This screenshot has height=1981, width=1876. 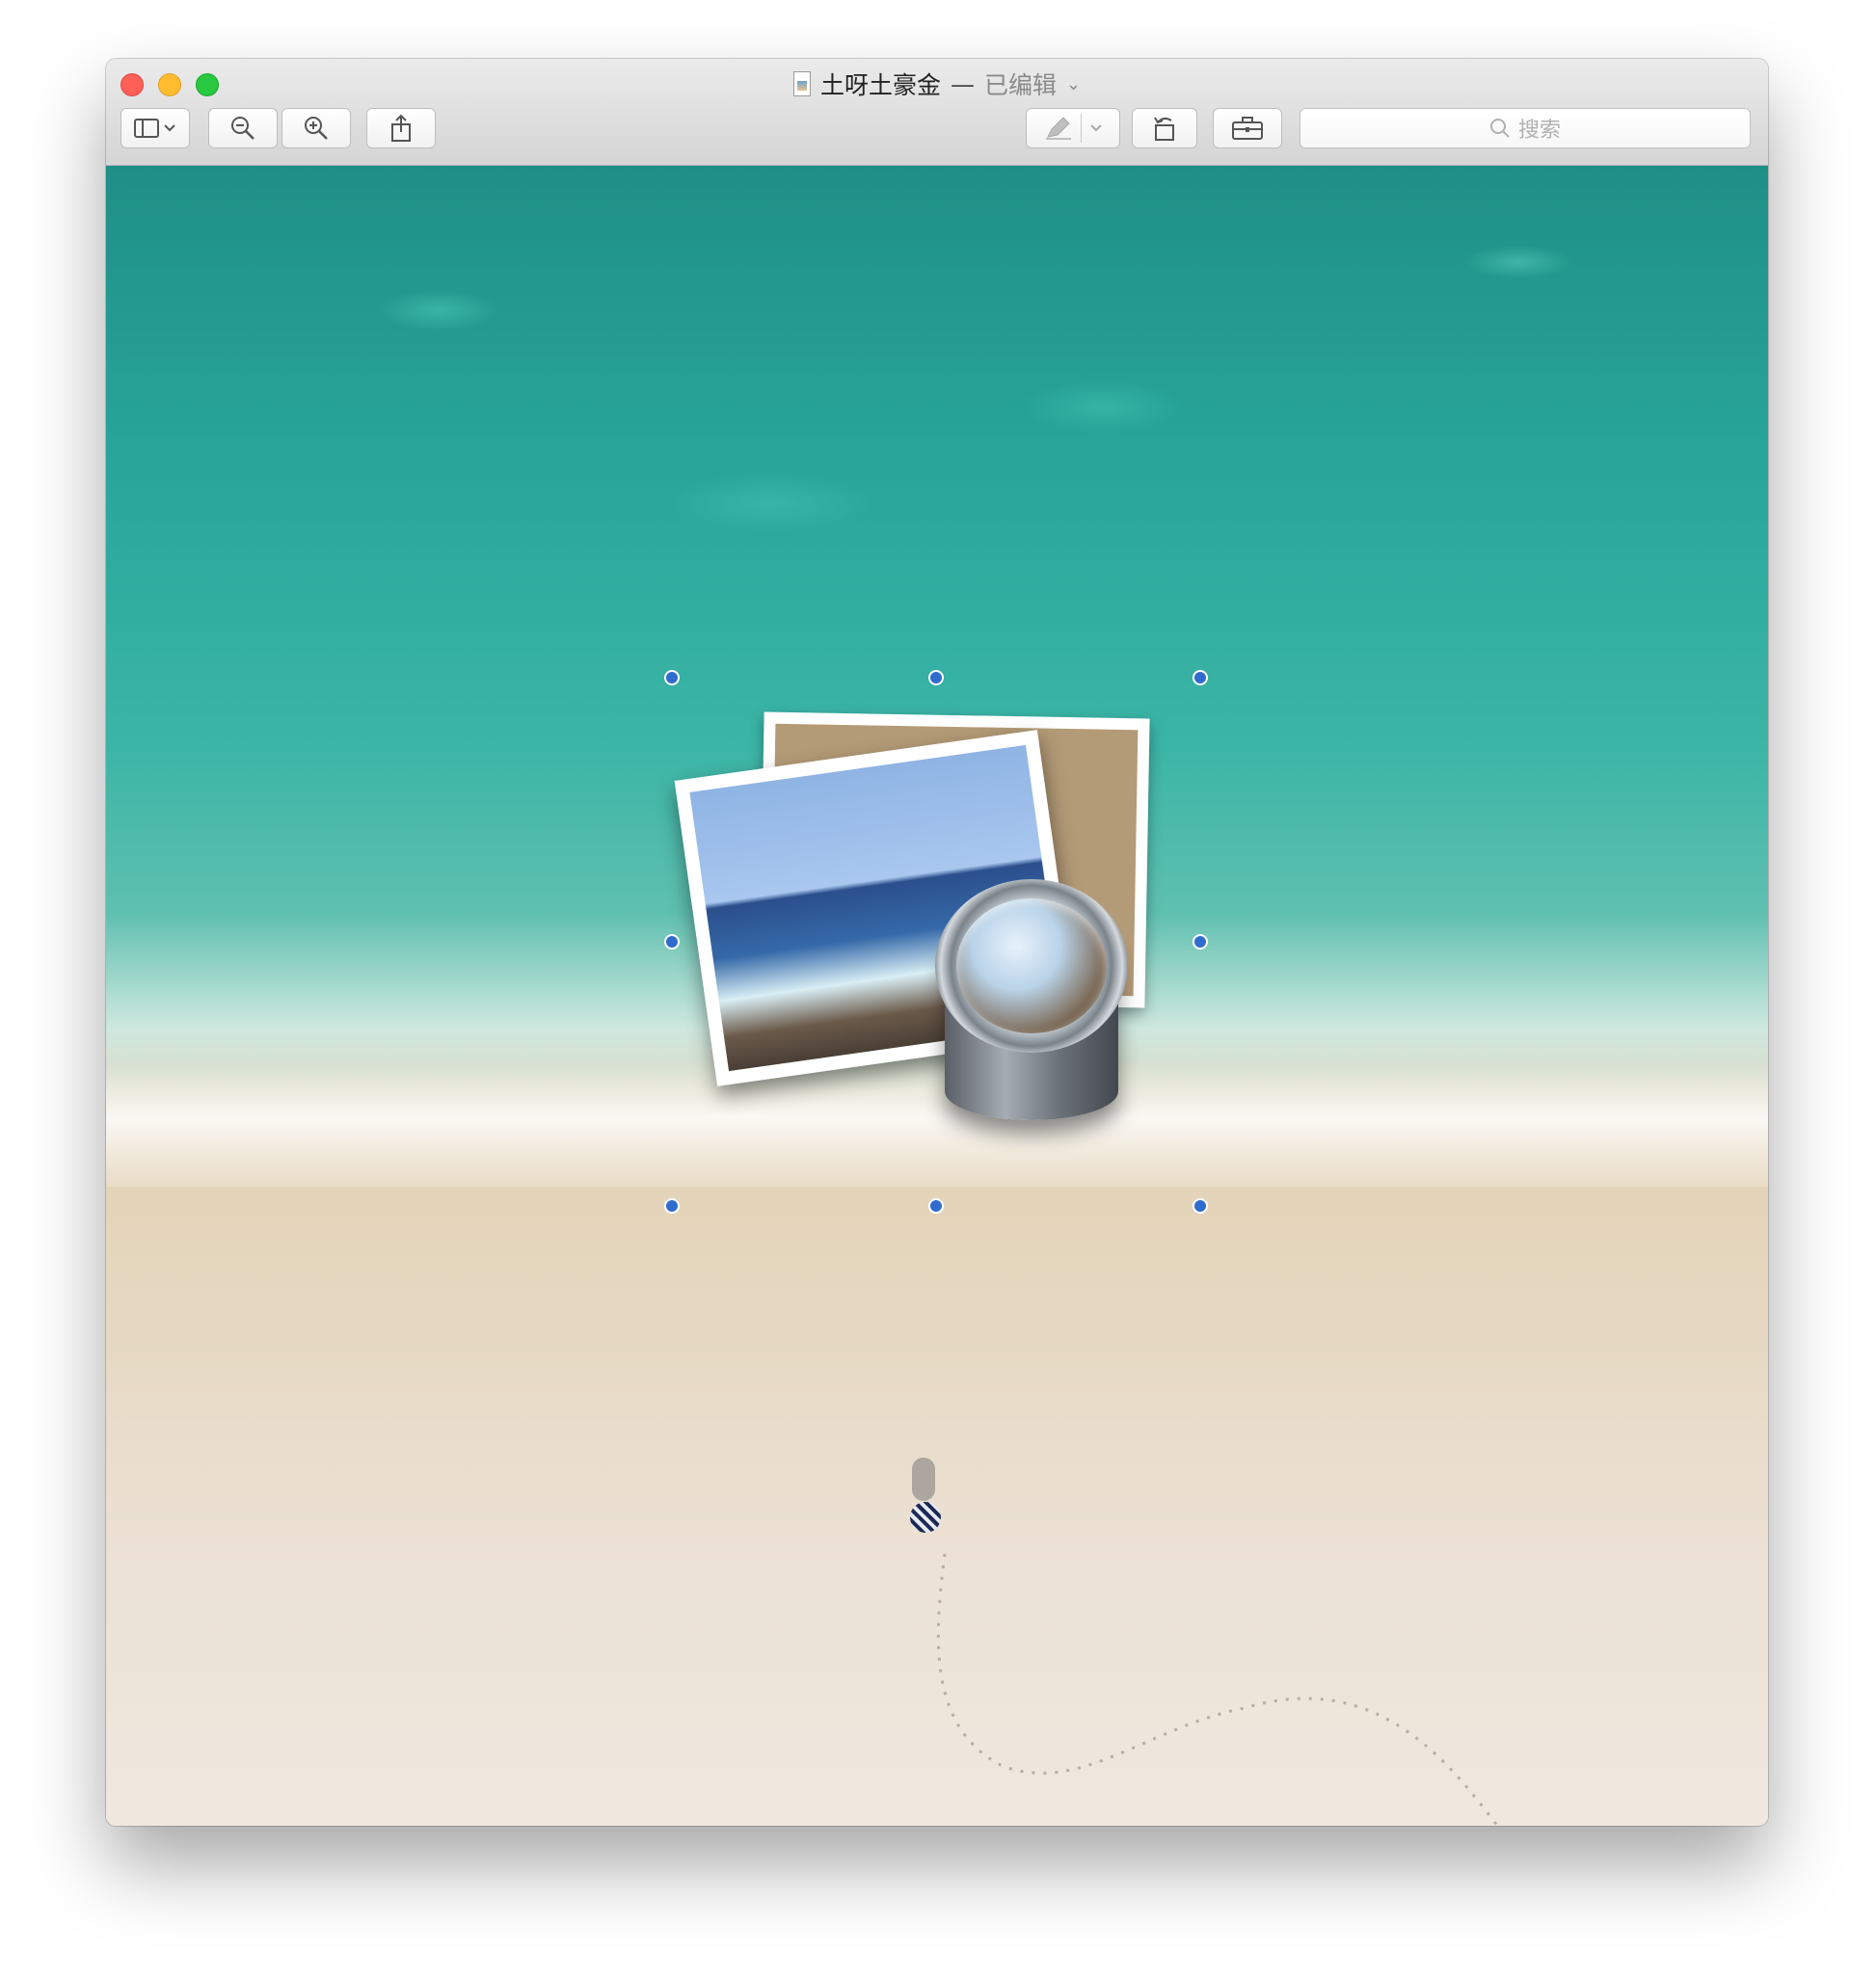 What do you see at coordinates (1200, 942) in the screenshot?
I see `selection-handle-right` at bounding box center [1200, 942].